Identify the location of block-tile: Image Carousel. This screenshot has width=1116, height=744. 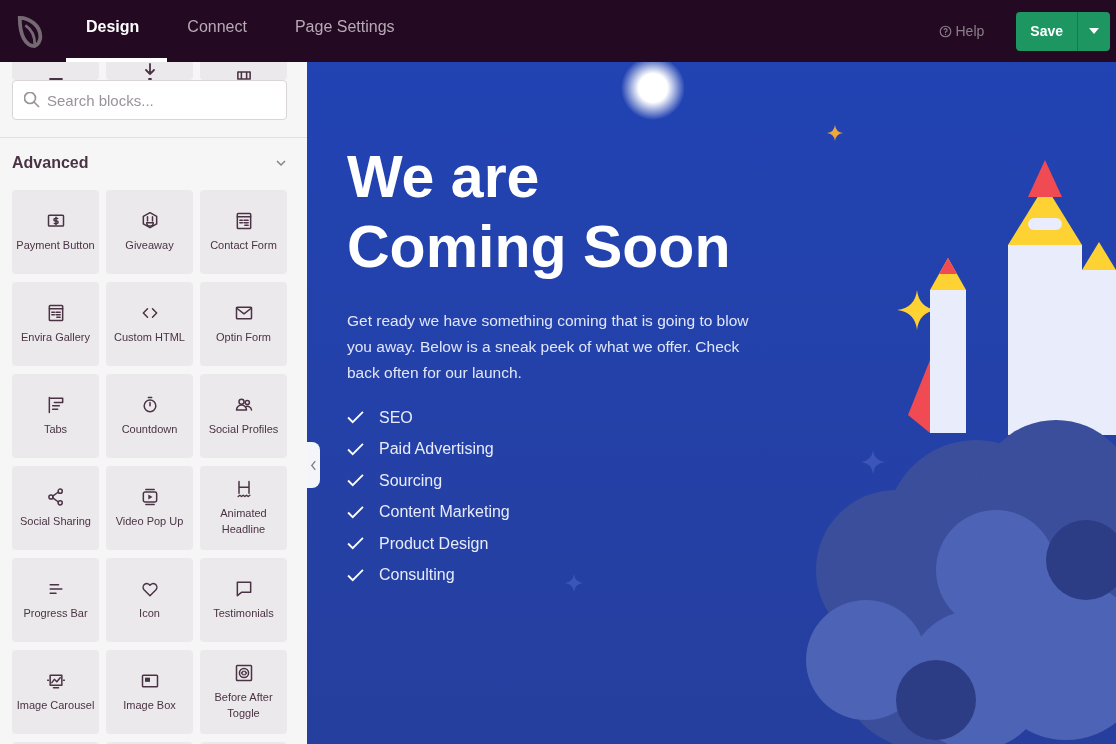
(55, 692).